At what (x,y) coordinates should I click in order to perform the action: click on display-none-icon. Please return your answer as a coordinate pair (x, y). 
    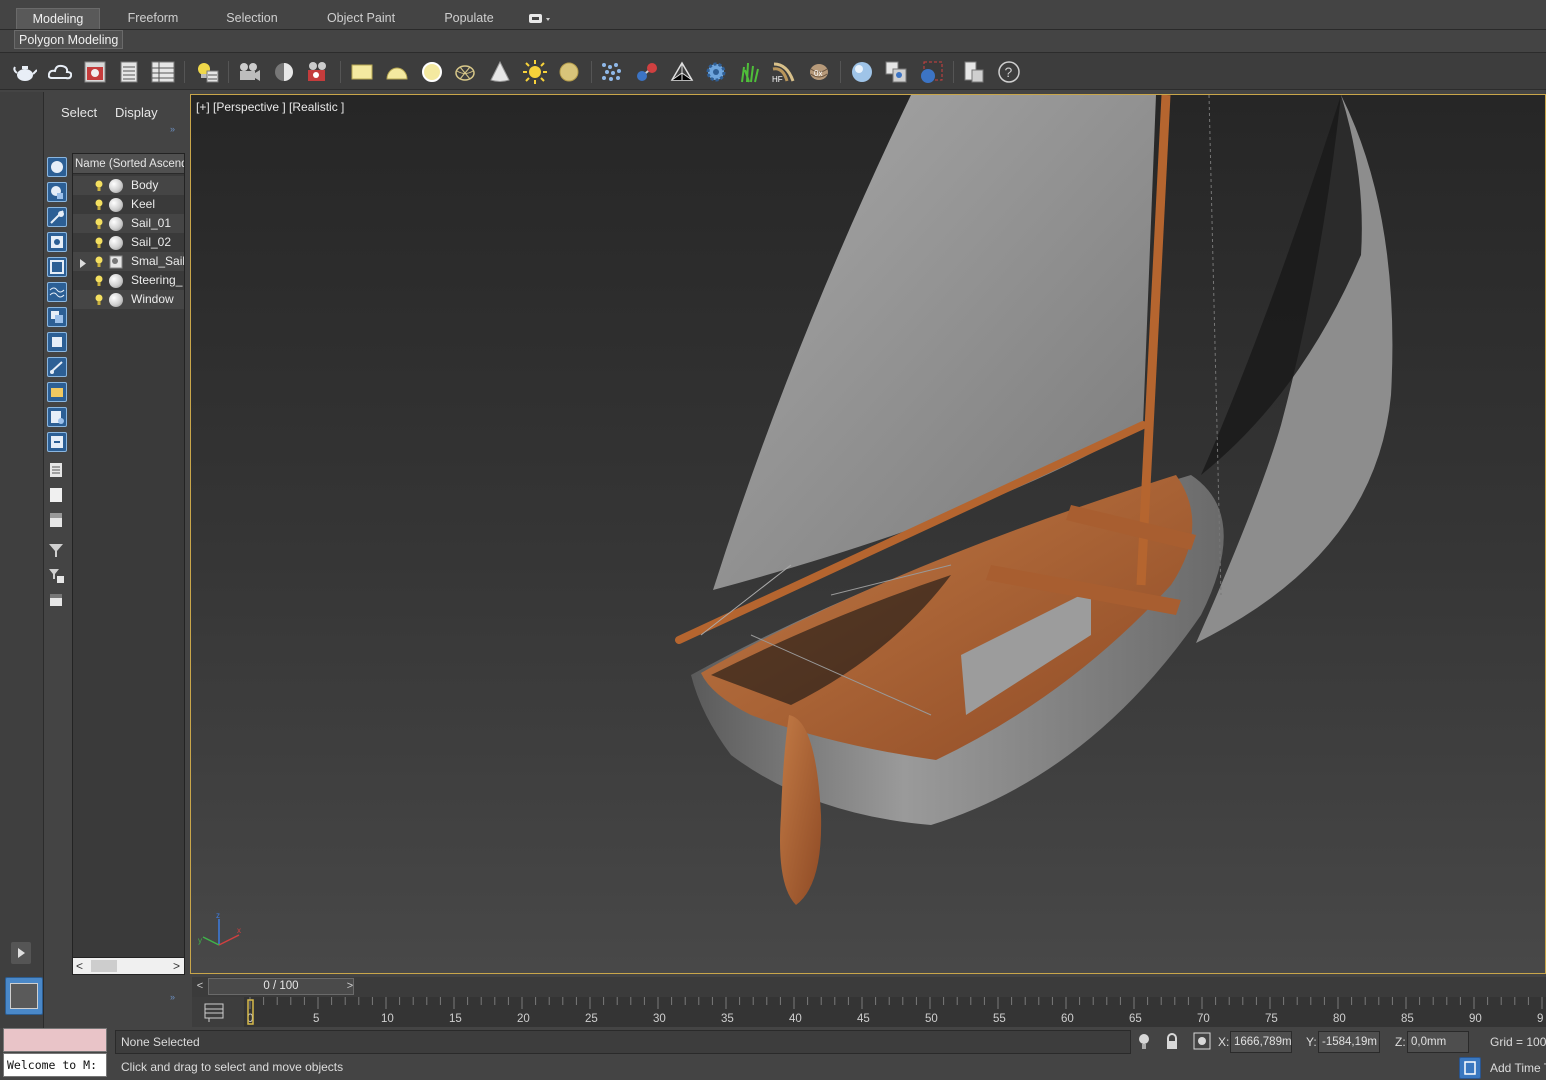
    Looking at the image, I should click on (57, 167).